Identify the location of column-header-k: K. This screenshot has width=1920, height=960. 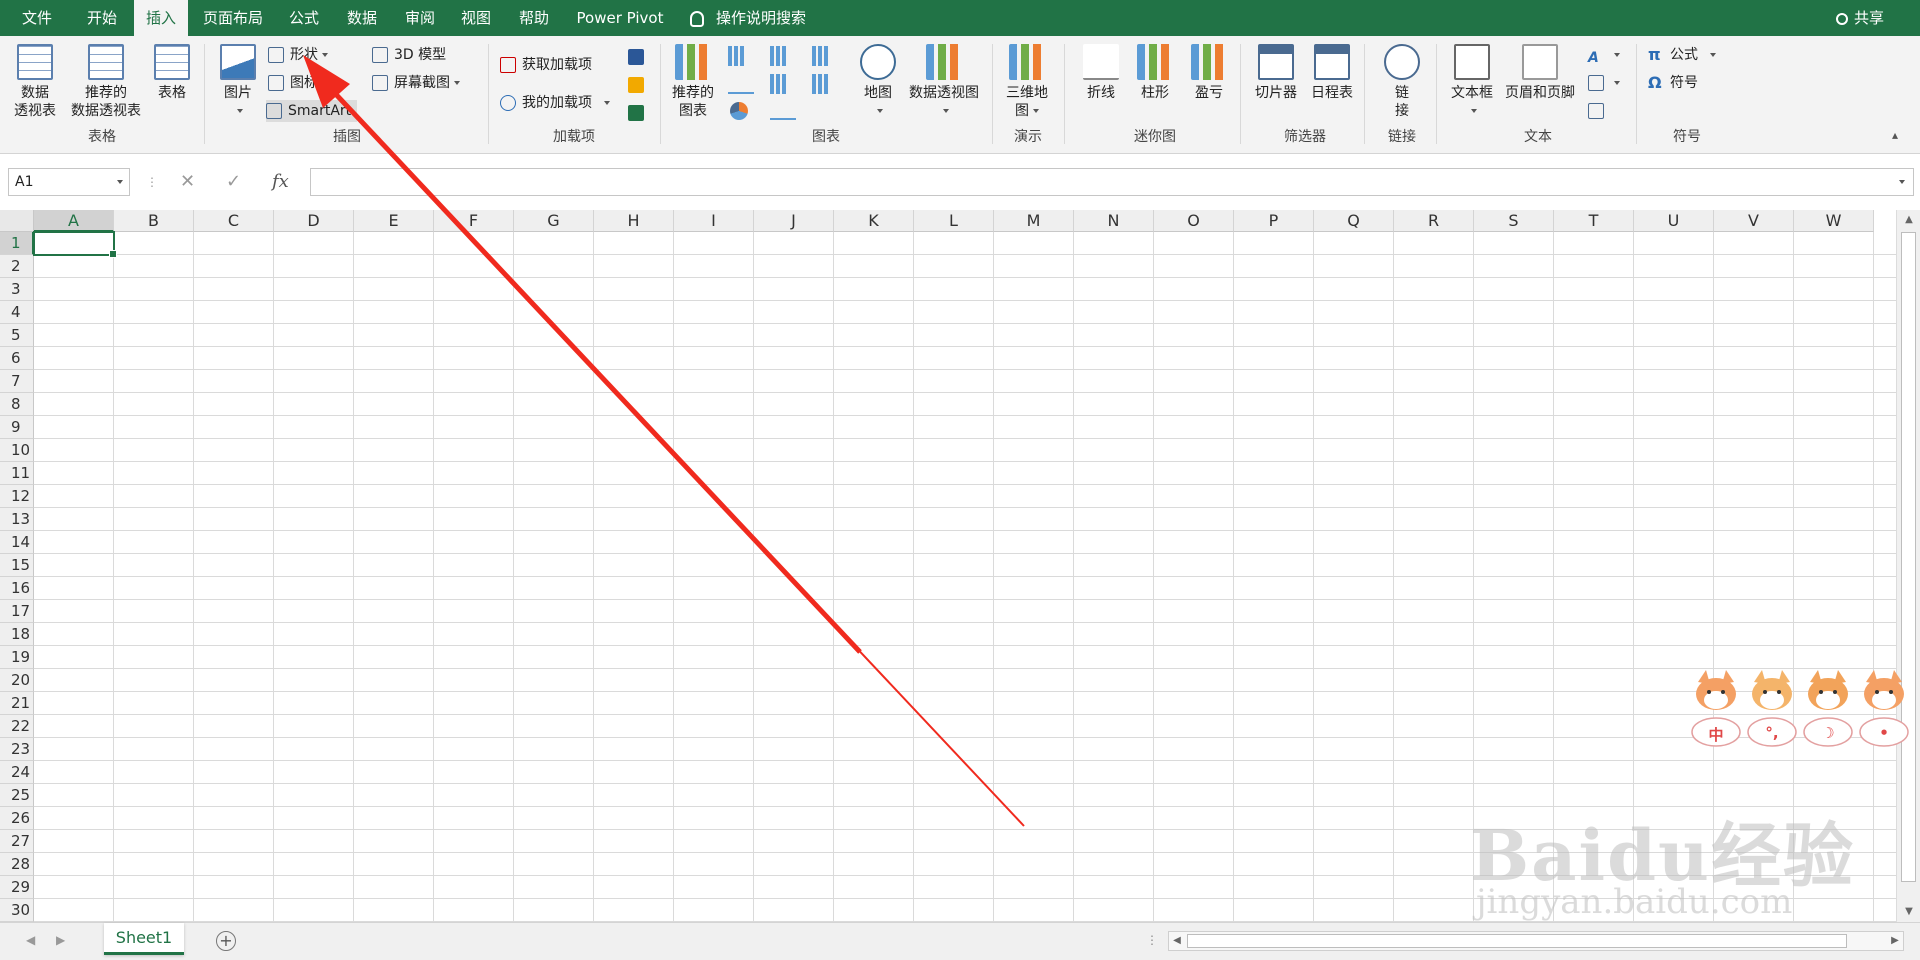
(874, 221).